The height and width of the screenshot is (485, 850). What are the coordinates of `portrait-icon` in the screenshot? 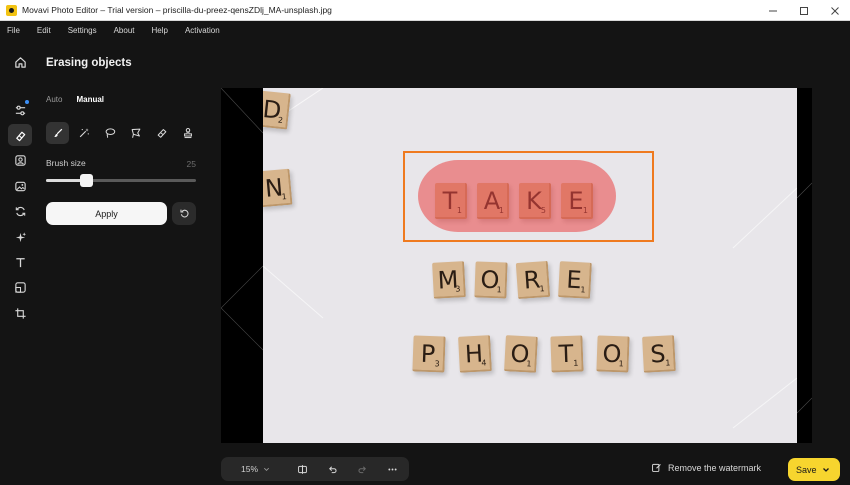 It's located at (20, 160).